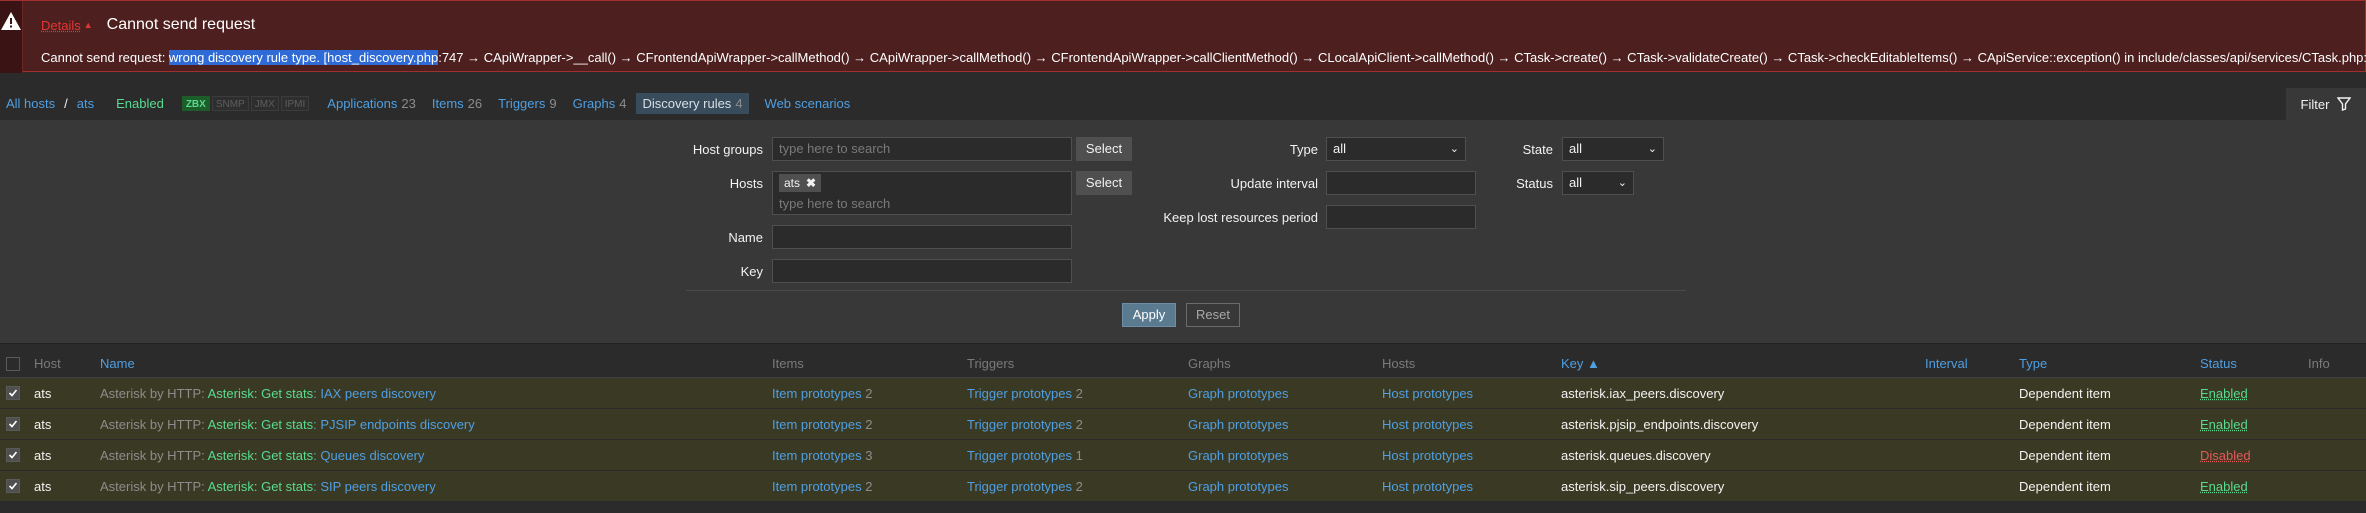 This screenshot has height=513, width=2366. I want to click on host-link: ats, so click(85, 103).